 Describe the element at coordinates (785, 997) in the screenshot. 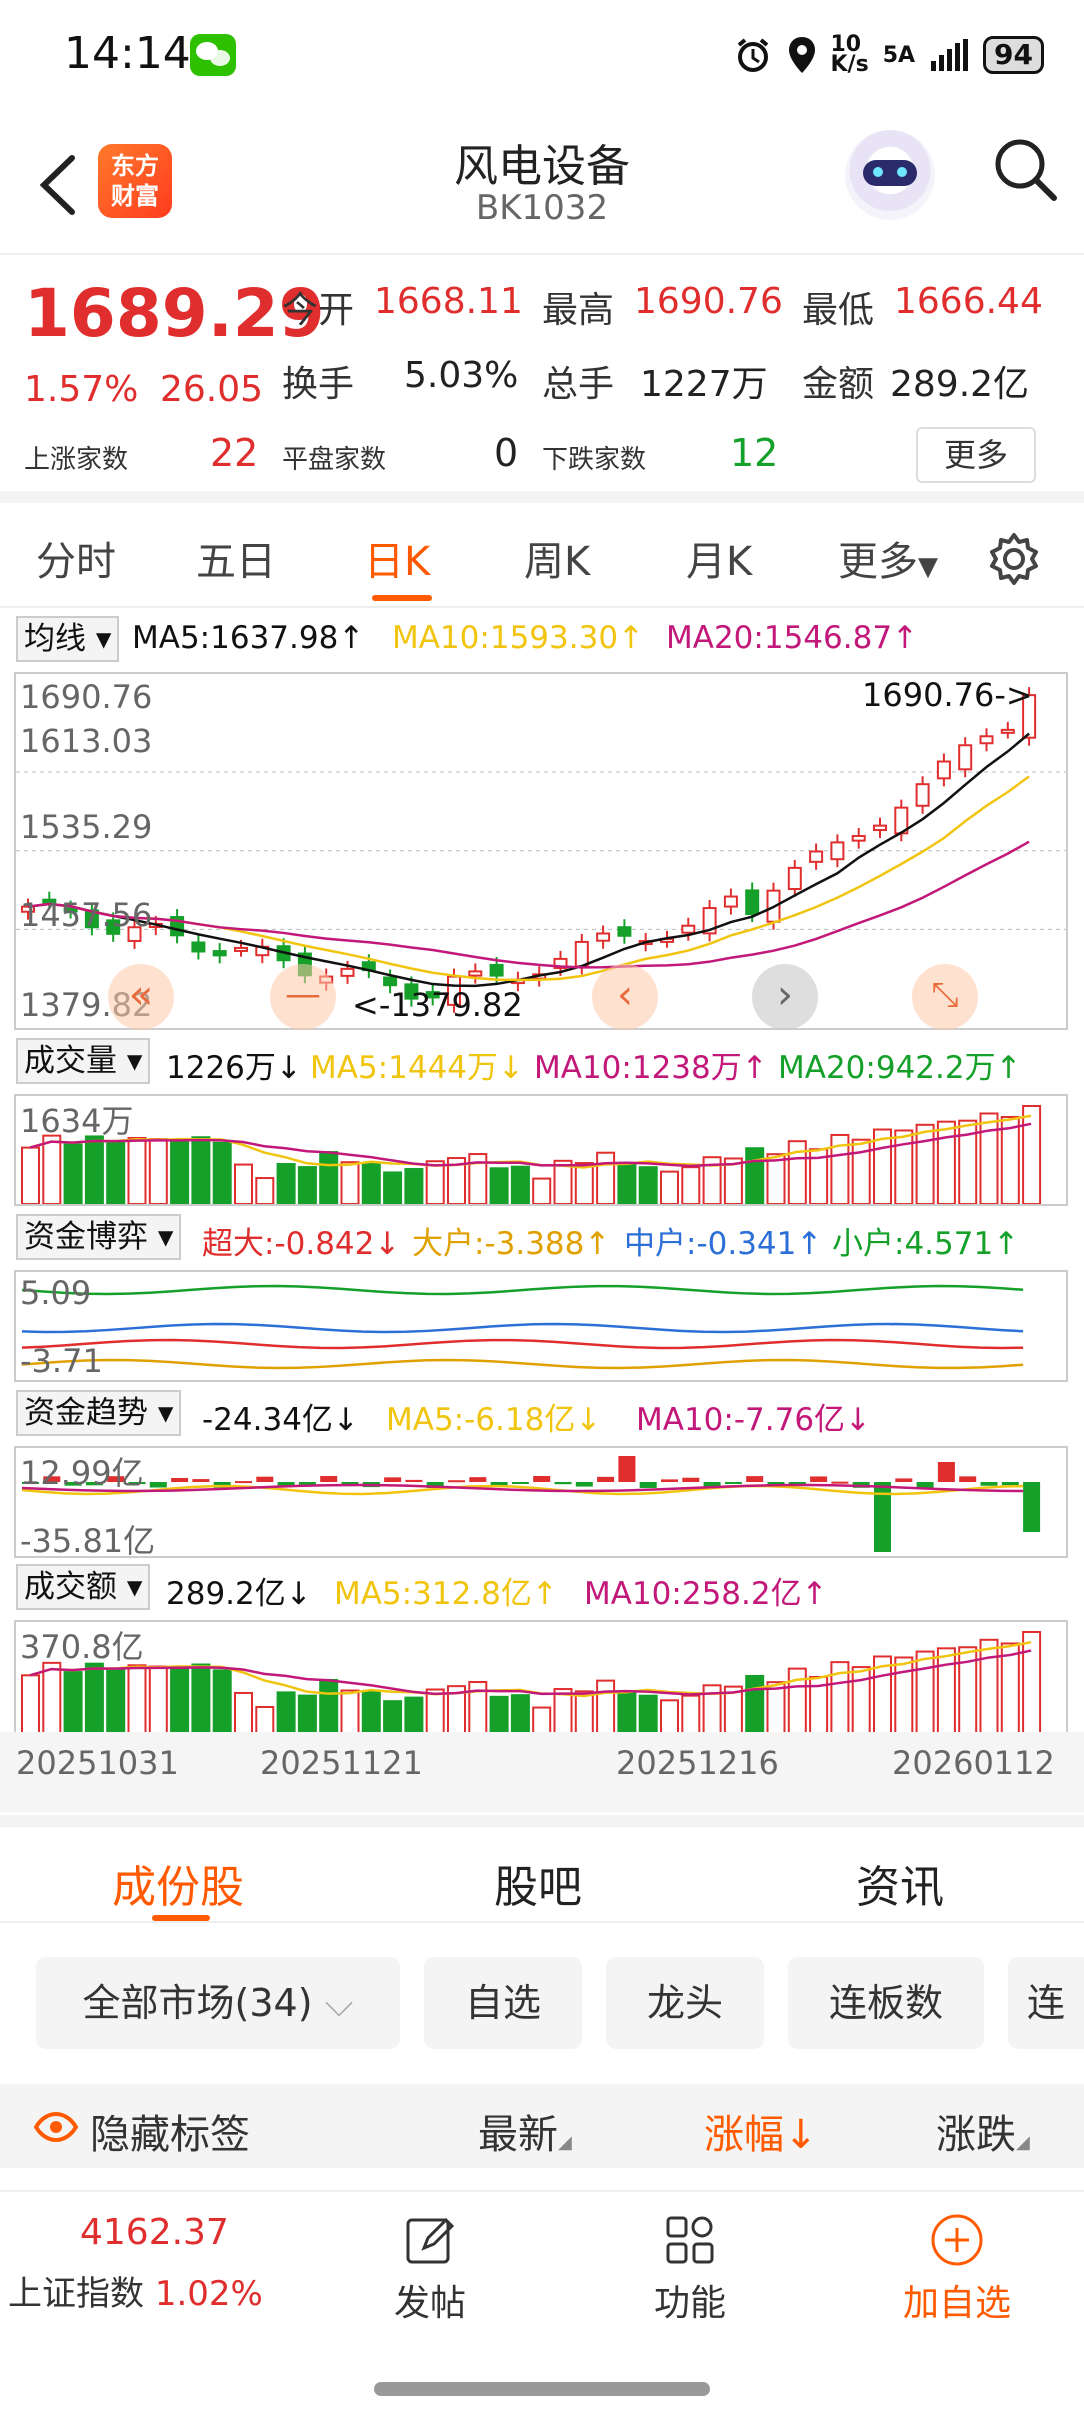

I see `next-button: ›` at that location.